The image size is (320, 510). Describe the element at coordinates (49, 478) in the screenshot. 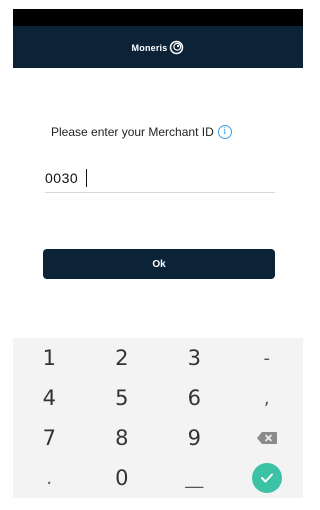

I see `key-period: .` at that location.